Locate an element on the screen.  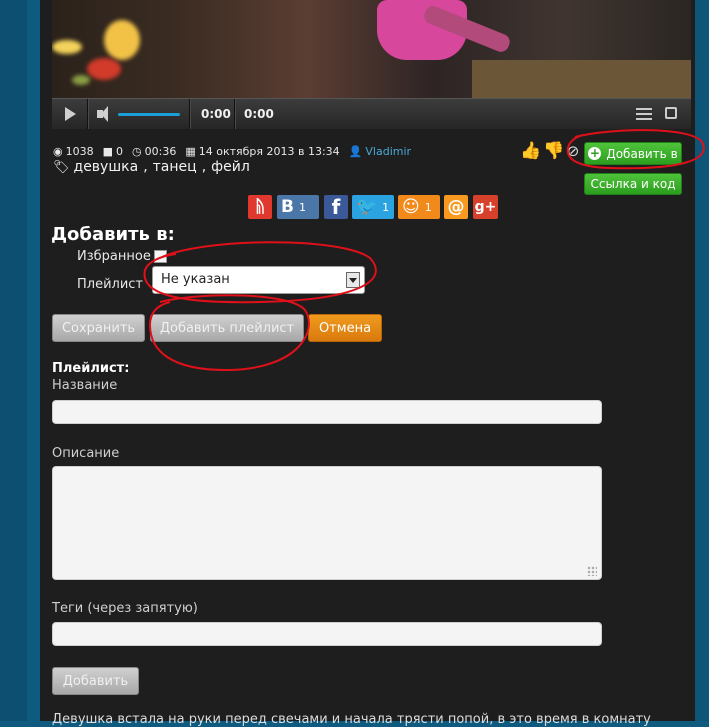
page-background-left is located at coordinates (13, 360).